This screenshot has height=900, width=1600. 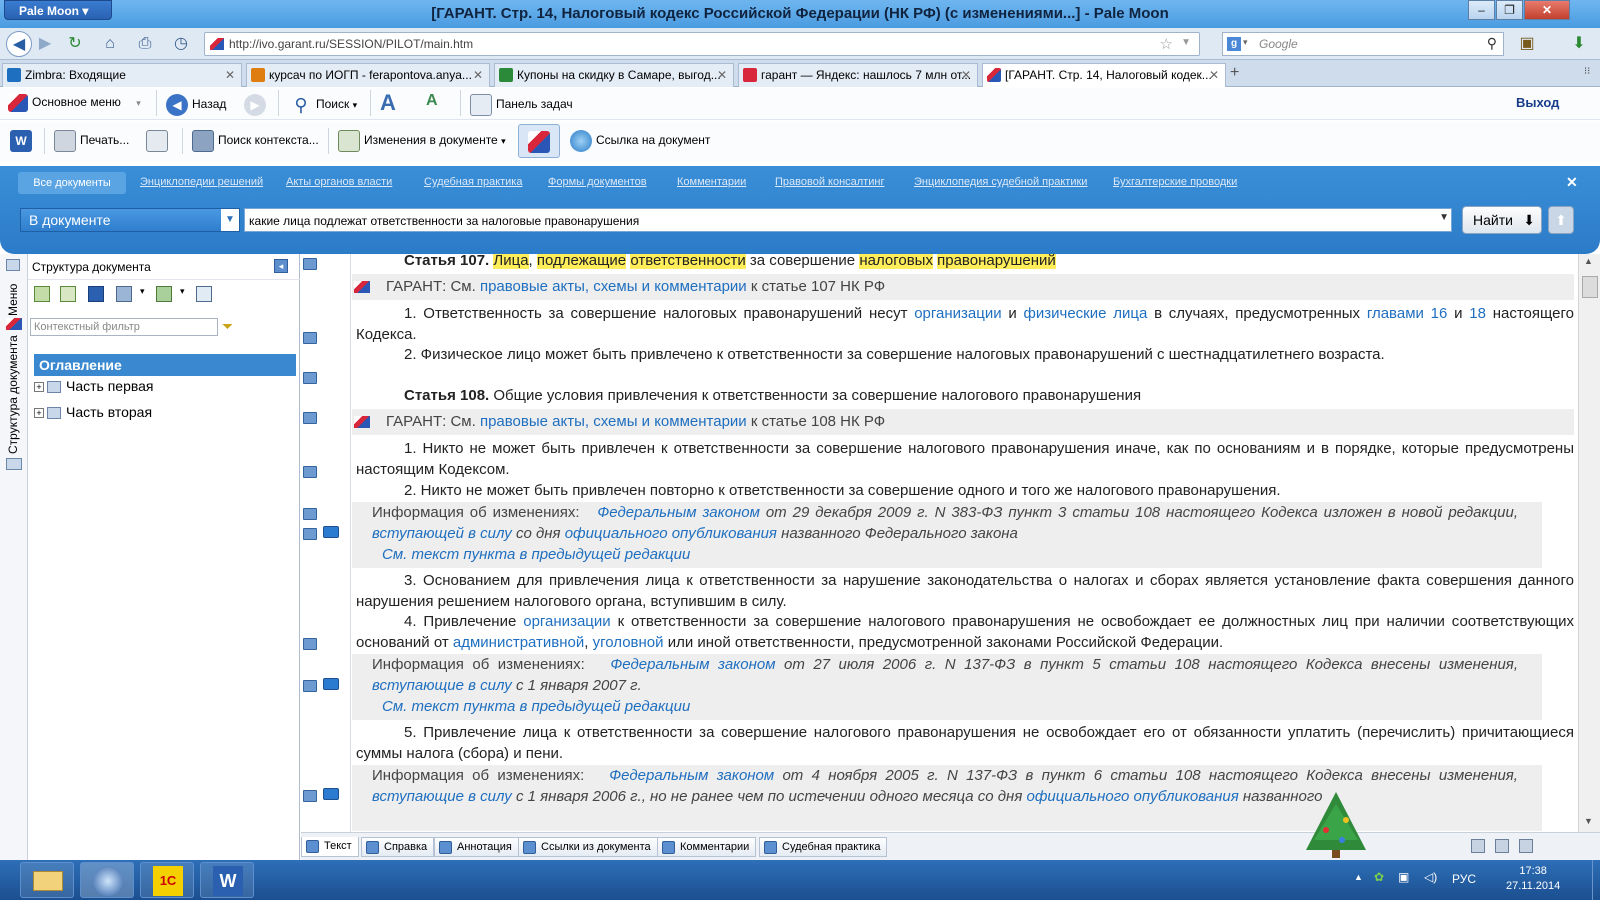 What do you see at coordinates (1533, 879) in the screenshot?
I see `clock: 17:38 27.11.2014` at bounding box center [1533, 879].